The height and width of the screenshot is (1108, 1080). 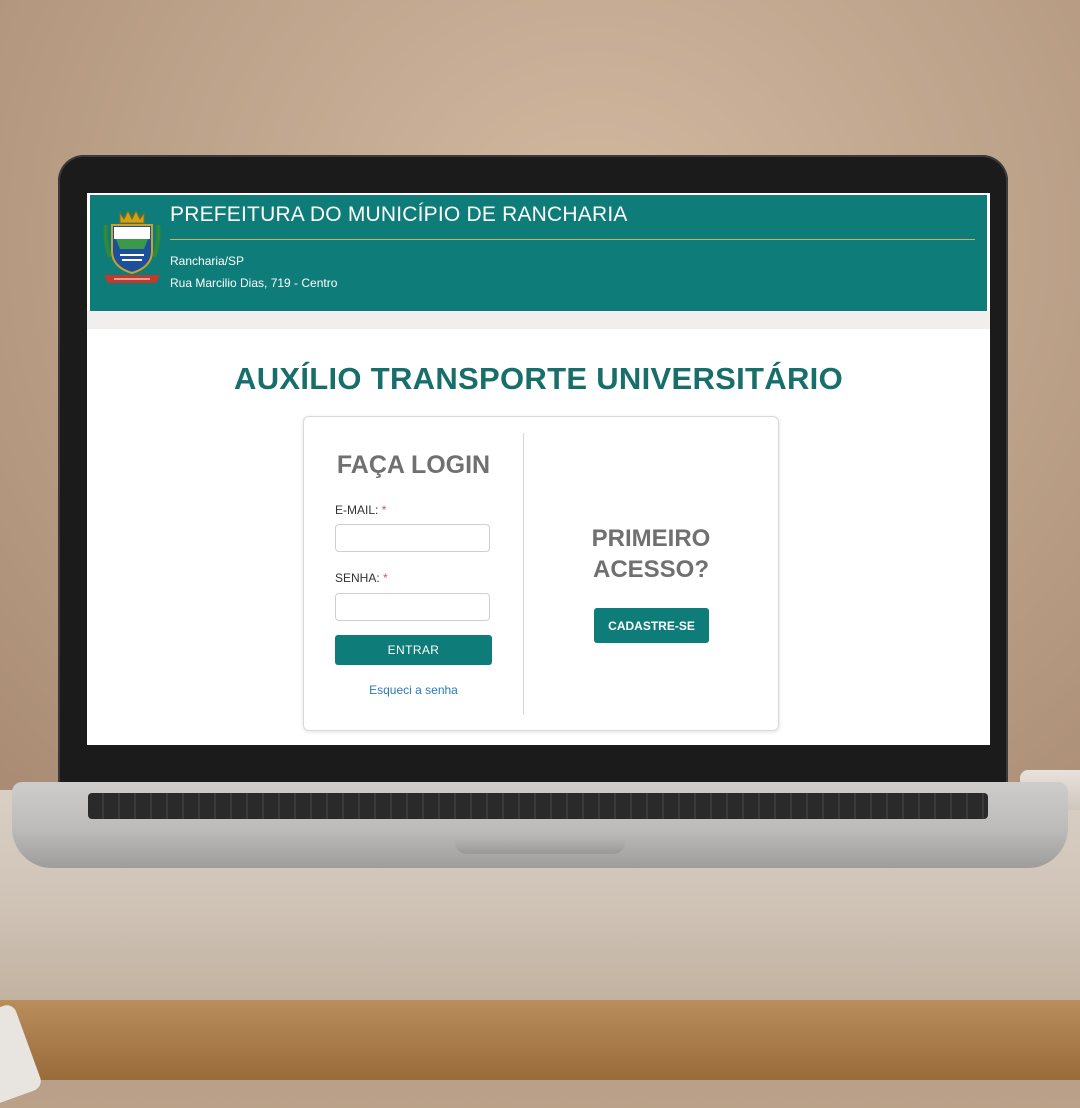 What do you see at coordinates (254, 283) in the screenshot?
I see `header-address: Rua Marcilio Dias, 719 - Centro` at bounding box center [254, 283].